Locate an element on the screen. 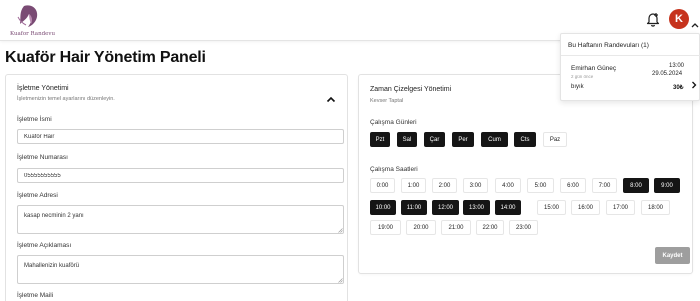 The image size is (700, 301). customer-name: Emirhan Güneç is located at coordinates (594, 68).